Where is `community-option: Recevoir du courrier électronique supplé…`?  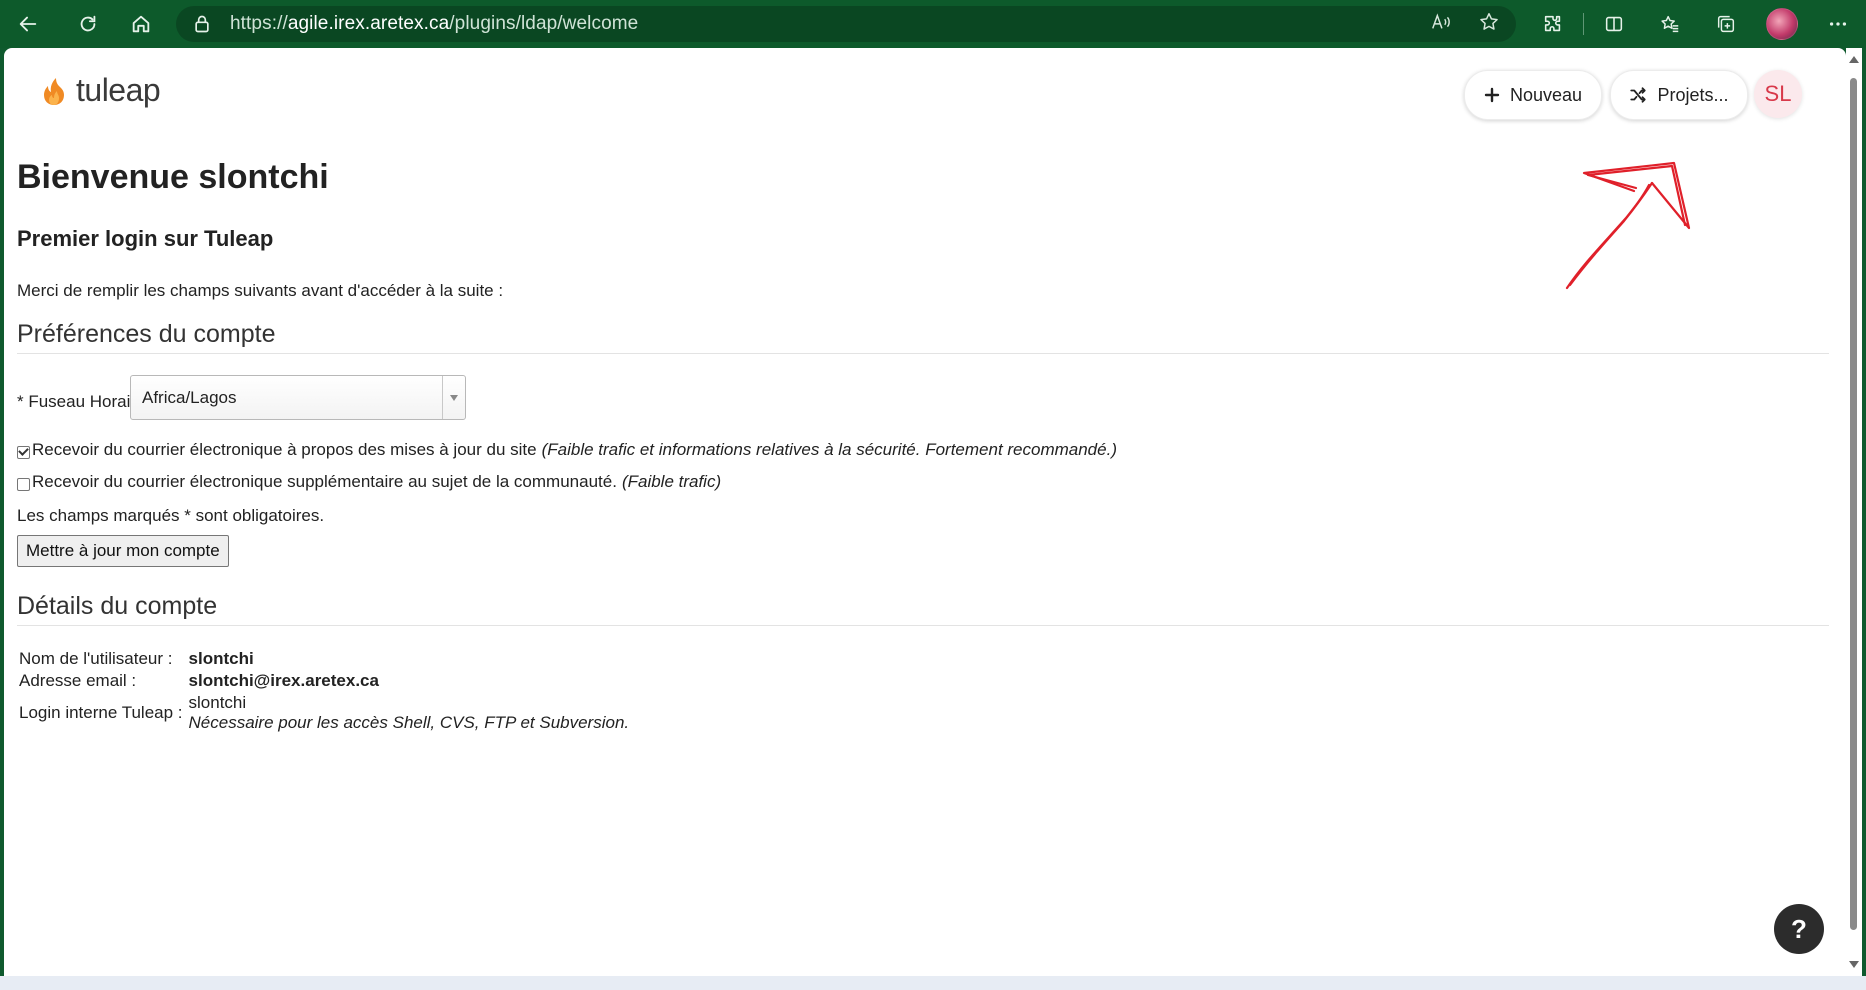
community-option: Recevoir du courrier électronique supplé… is located at coordinates (369, 482).